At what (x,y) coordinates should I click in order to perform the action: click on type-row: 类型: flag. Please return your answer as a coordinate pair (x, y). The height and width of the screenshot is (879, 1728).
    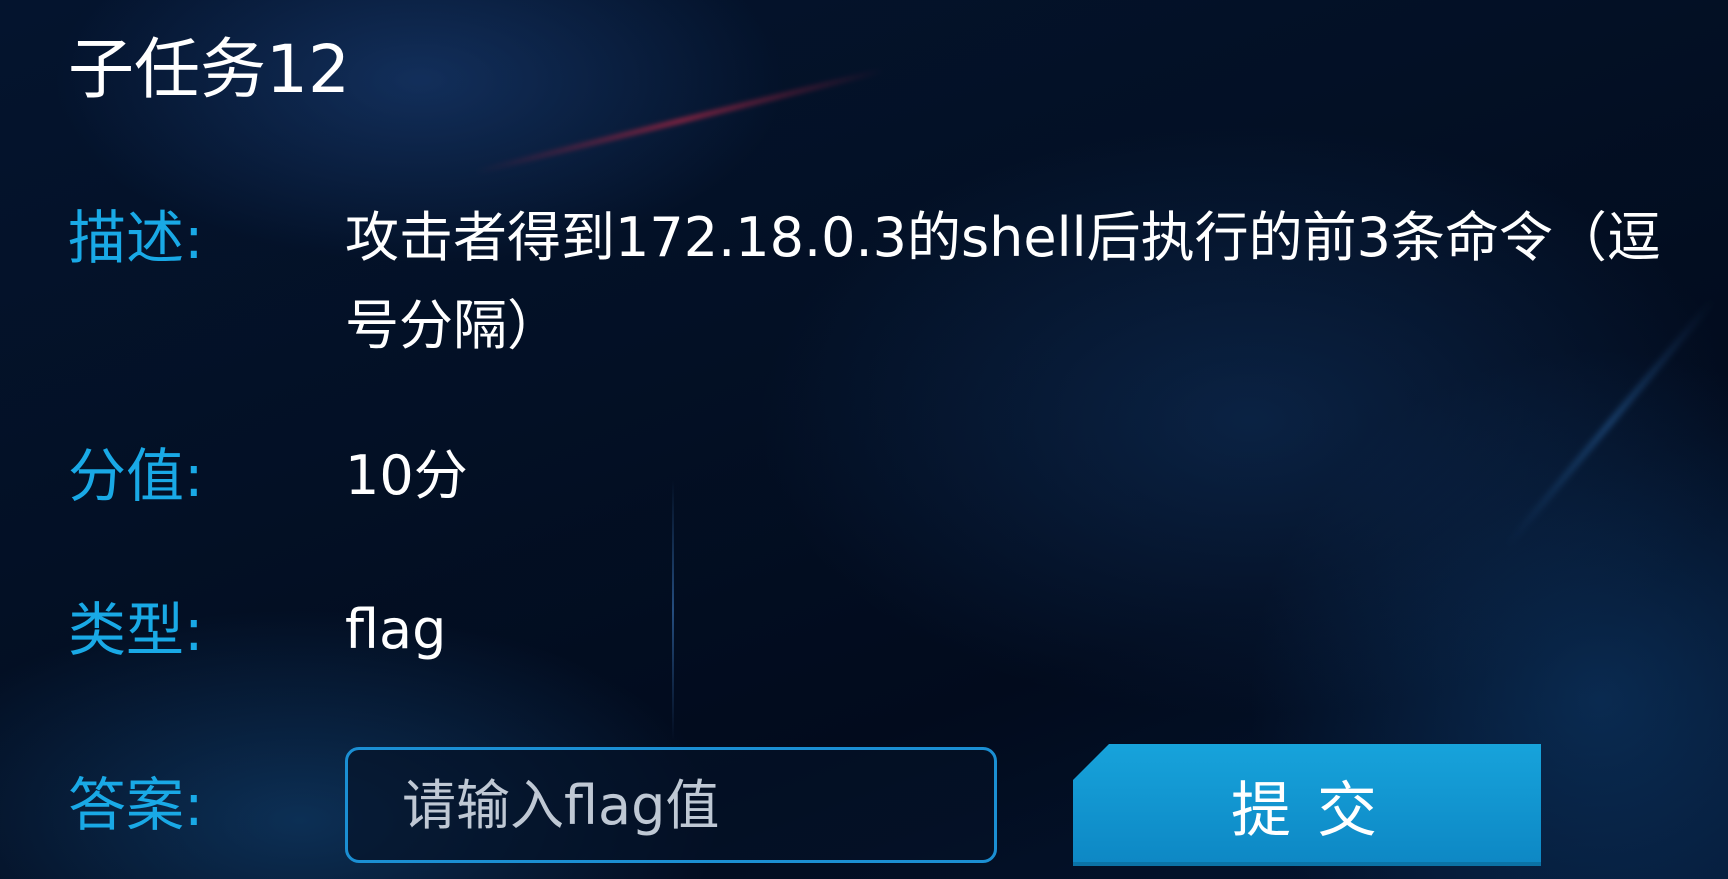
    Looking at the image, I should click on (257, 630).